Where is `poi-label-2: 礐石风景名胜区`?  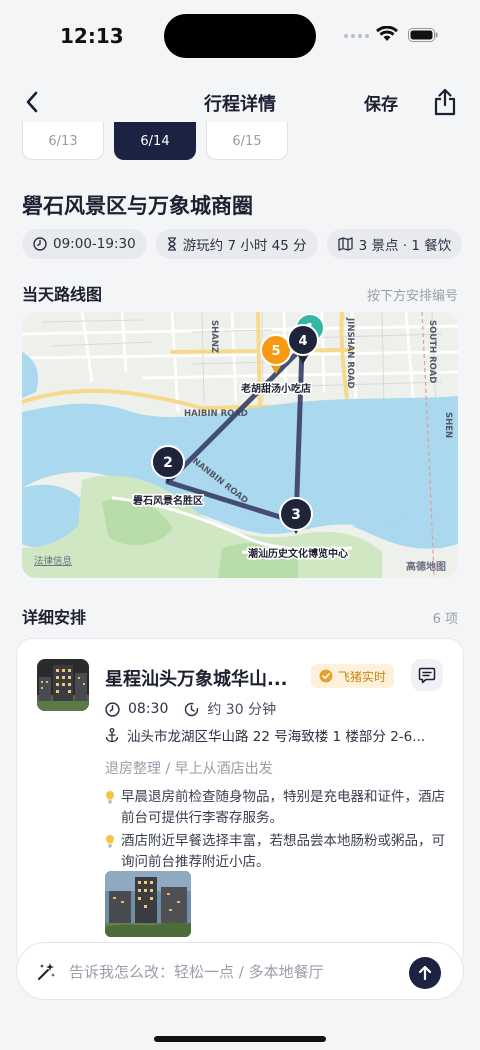
poi-label-2: 礐石风景名胜区 is located at coordinates (168, 500).